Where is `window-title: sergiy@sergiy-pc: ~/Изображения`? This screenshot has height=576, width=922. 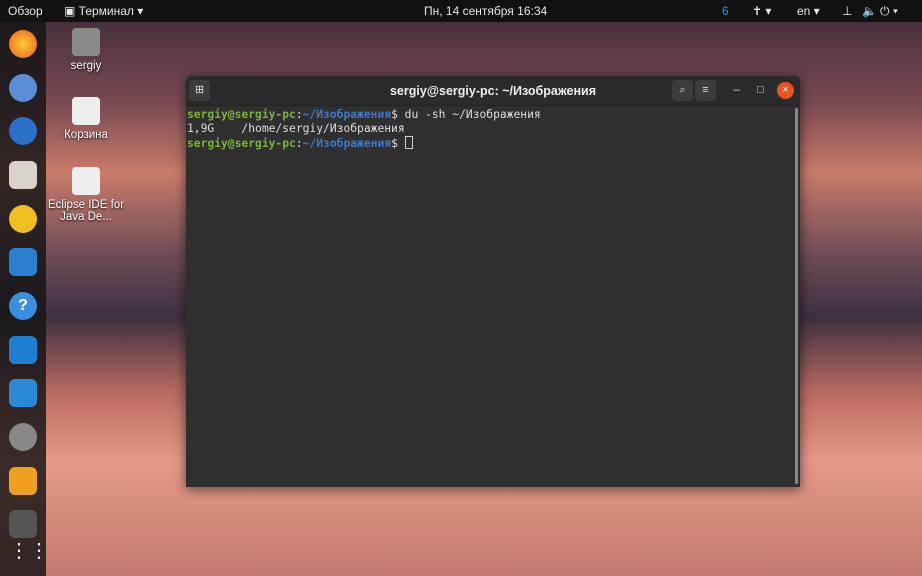 window-title: sergiy@sergiy-pc: ~/Изображения is located at coordinates (492, 91).